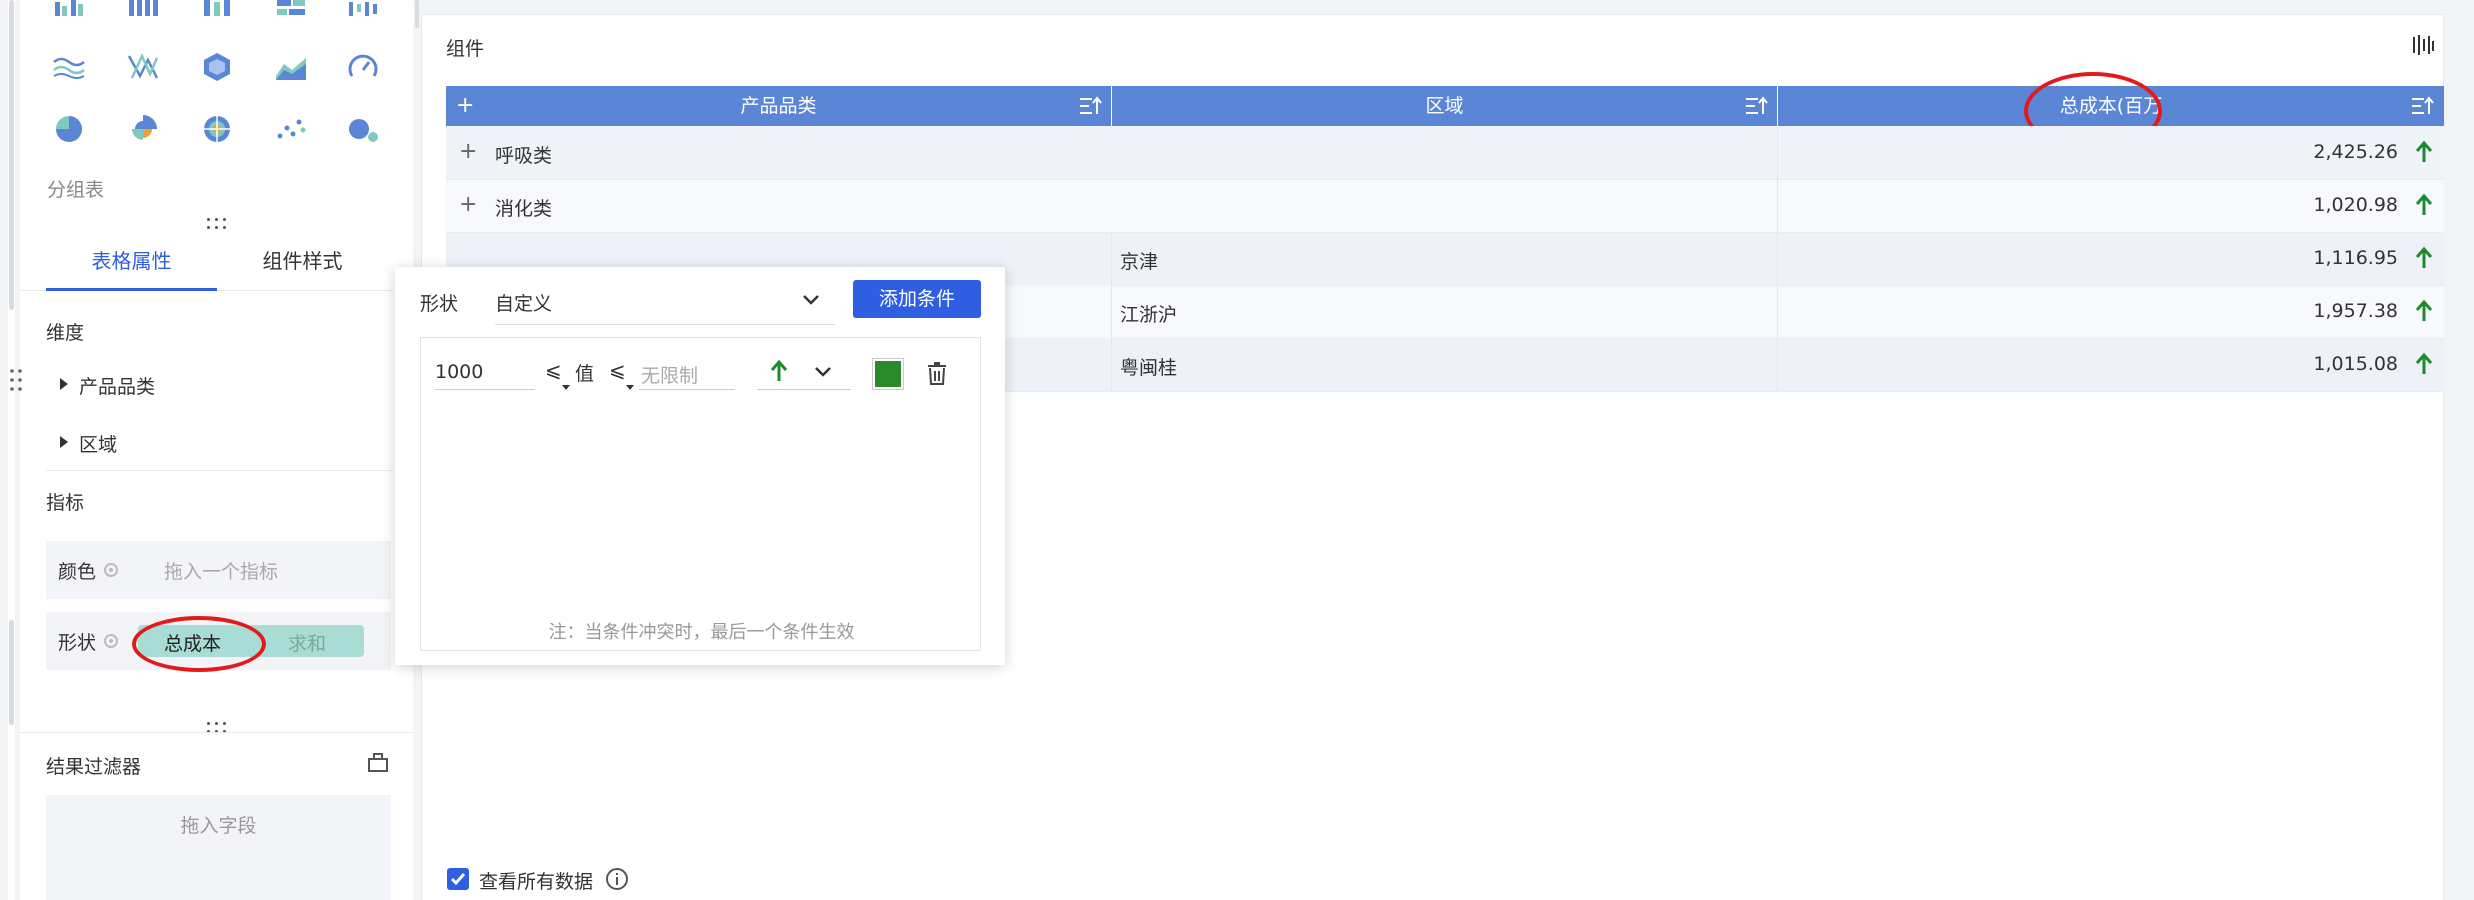  I want to click on waterfall-icon, so click(363, 11).